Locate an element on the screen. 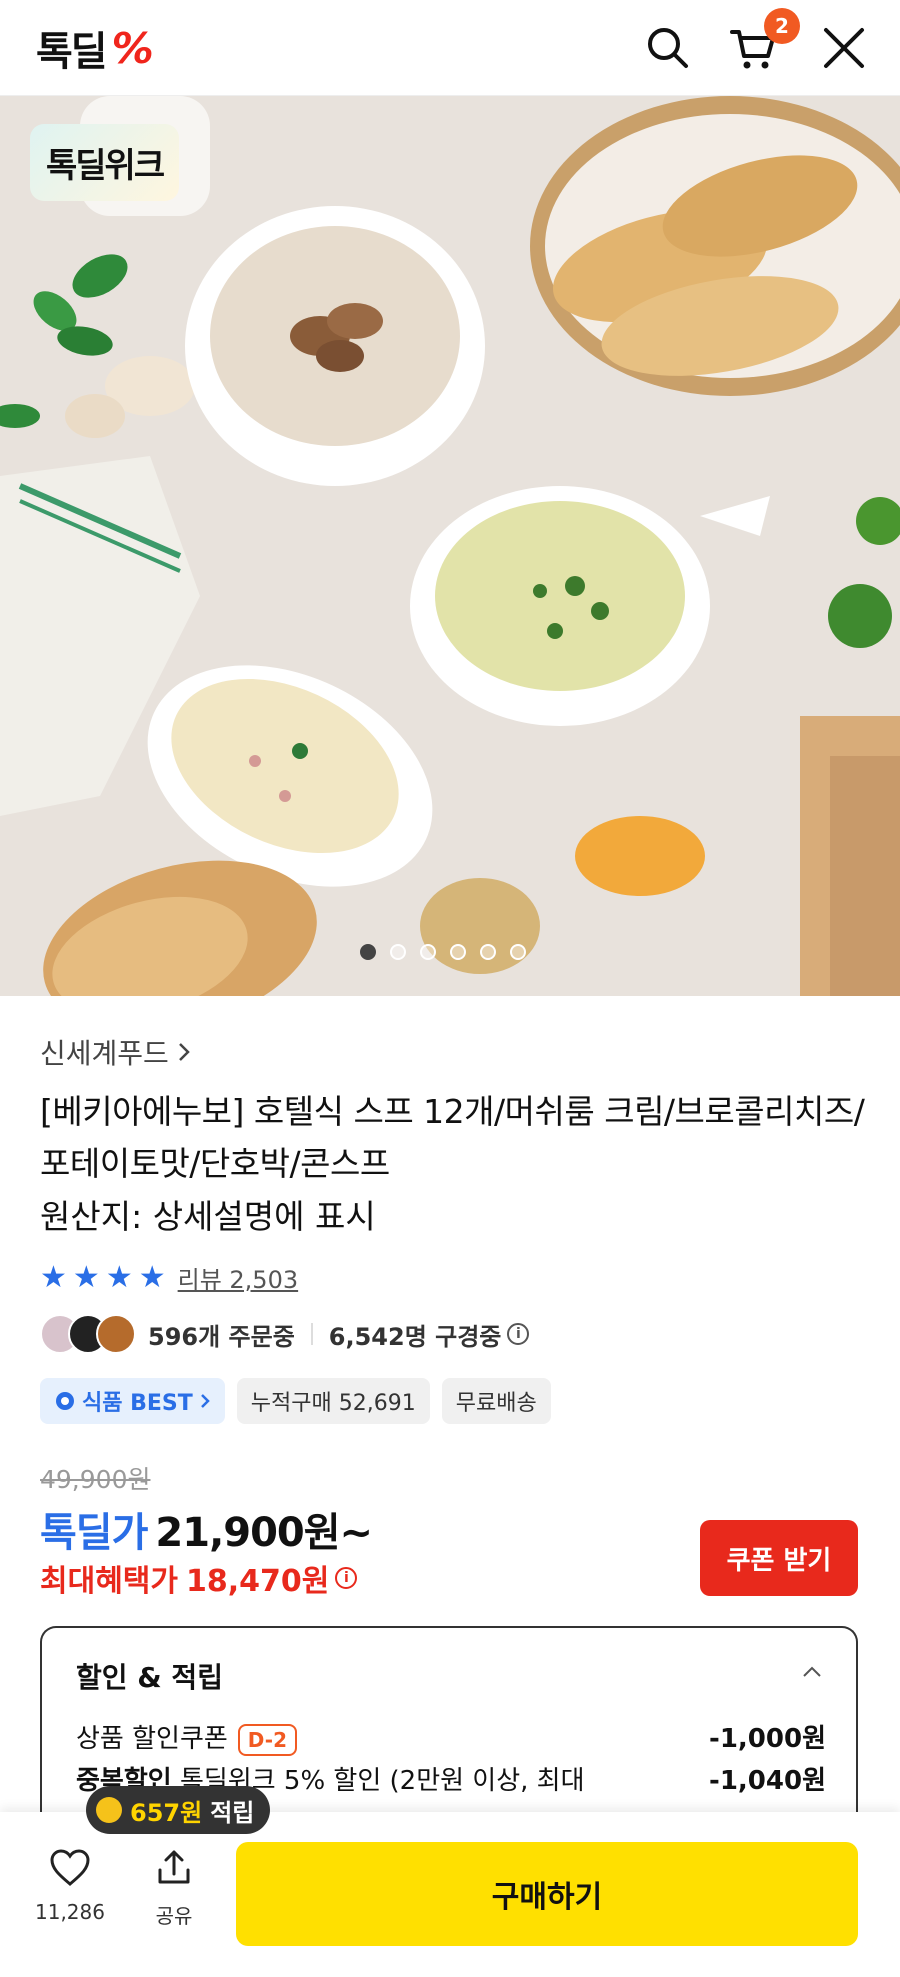  avatar is located at coordinates (116, 1334).